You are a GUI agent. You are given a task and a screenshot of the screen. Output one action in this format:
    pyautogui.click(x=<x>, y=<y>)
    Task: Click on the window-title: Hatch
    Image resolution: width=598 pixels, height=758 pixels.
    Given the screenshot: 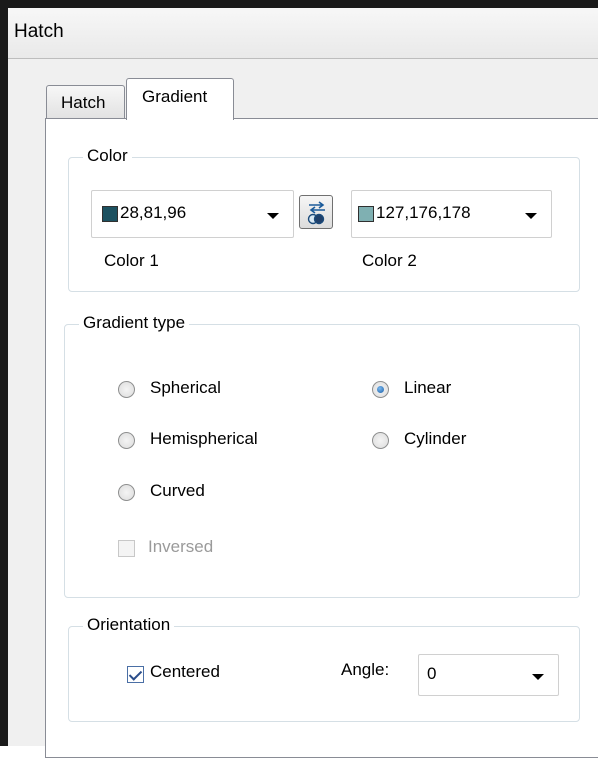 What is the action you would take?
    pyautogui.click(x=39, y=31)
    